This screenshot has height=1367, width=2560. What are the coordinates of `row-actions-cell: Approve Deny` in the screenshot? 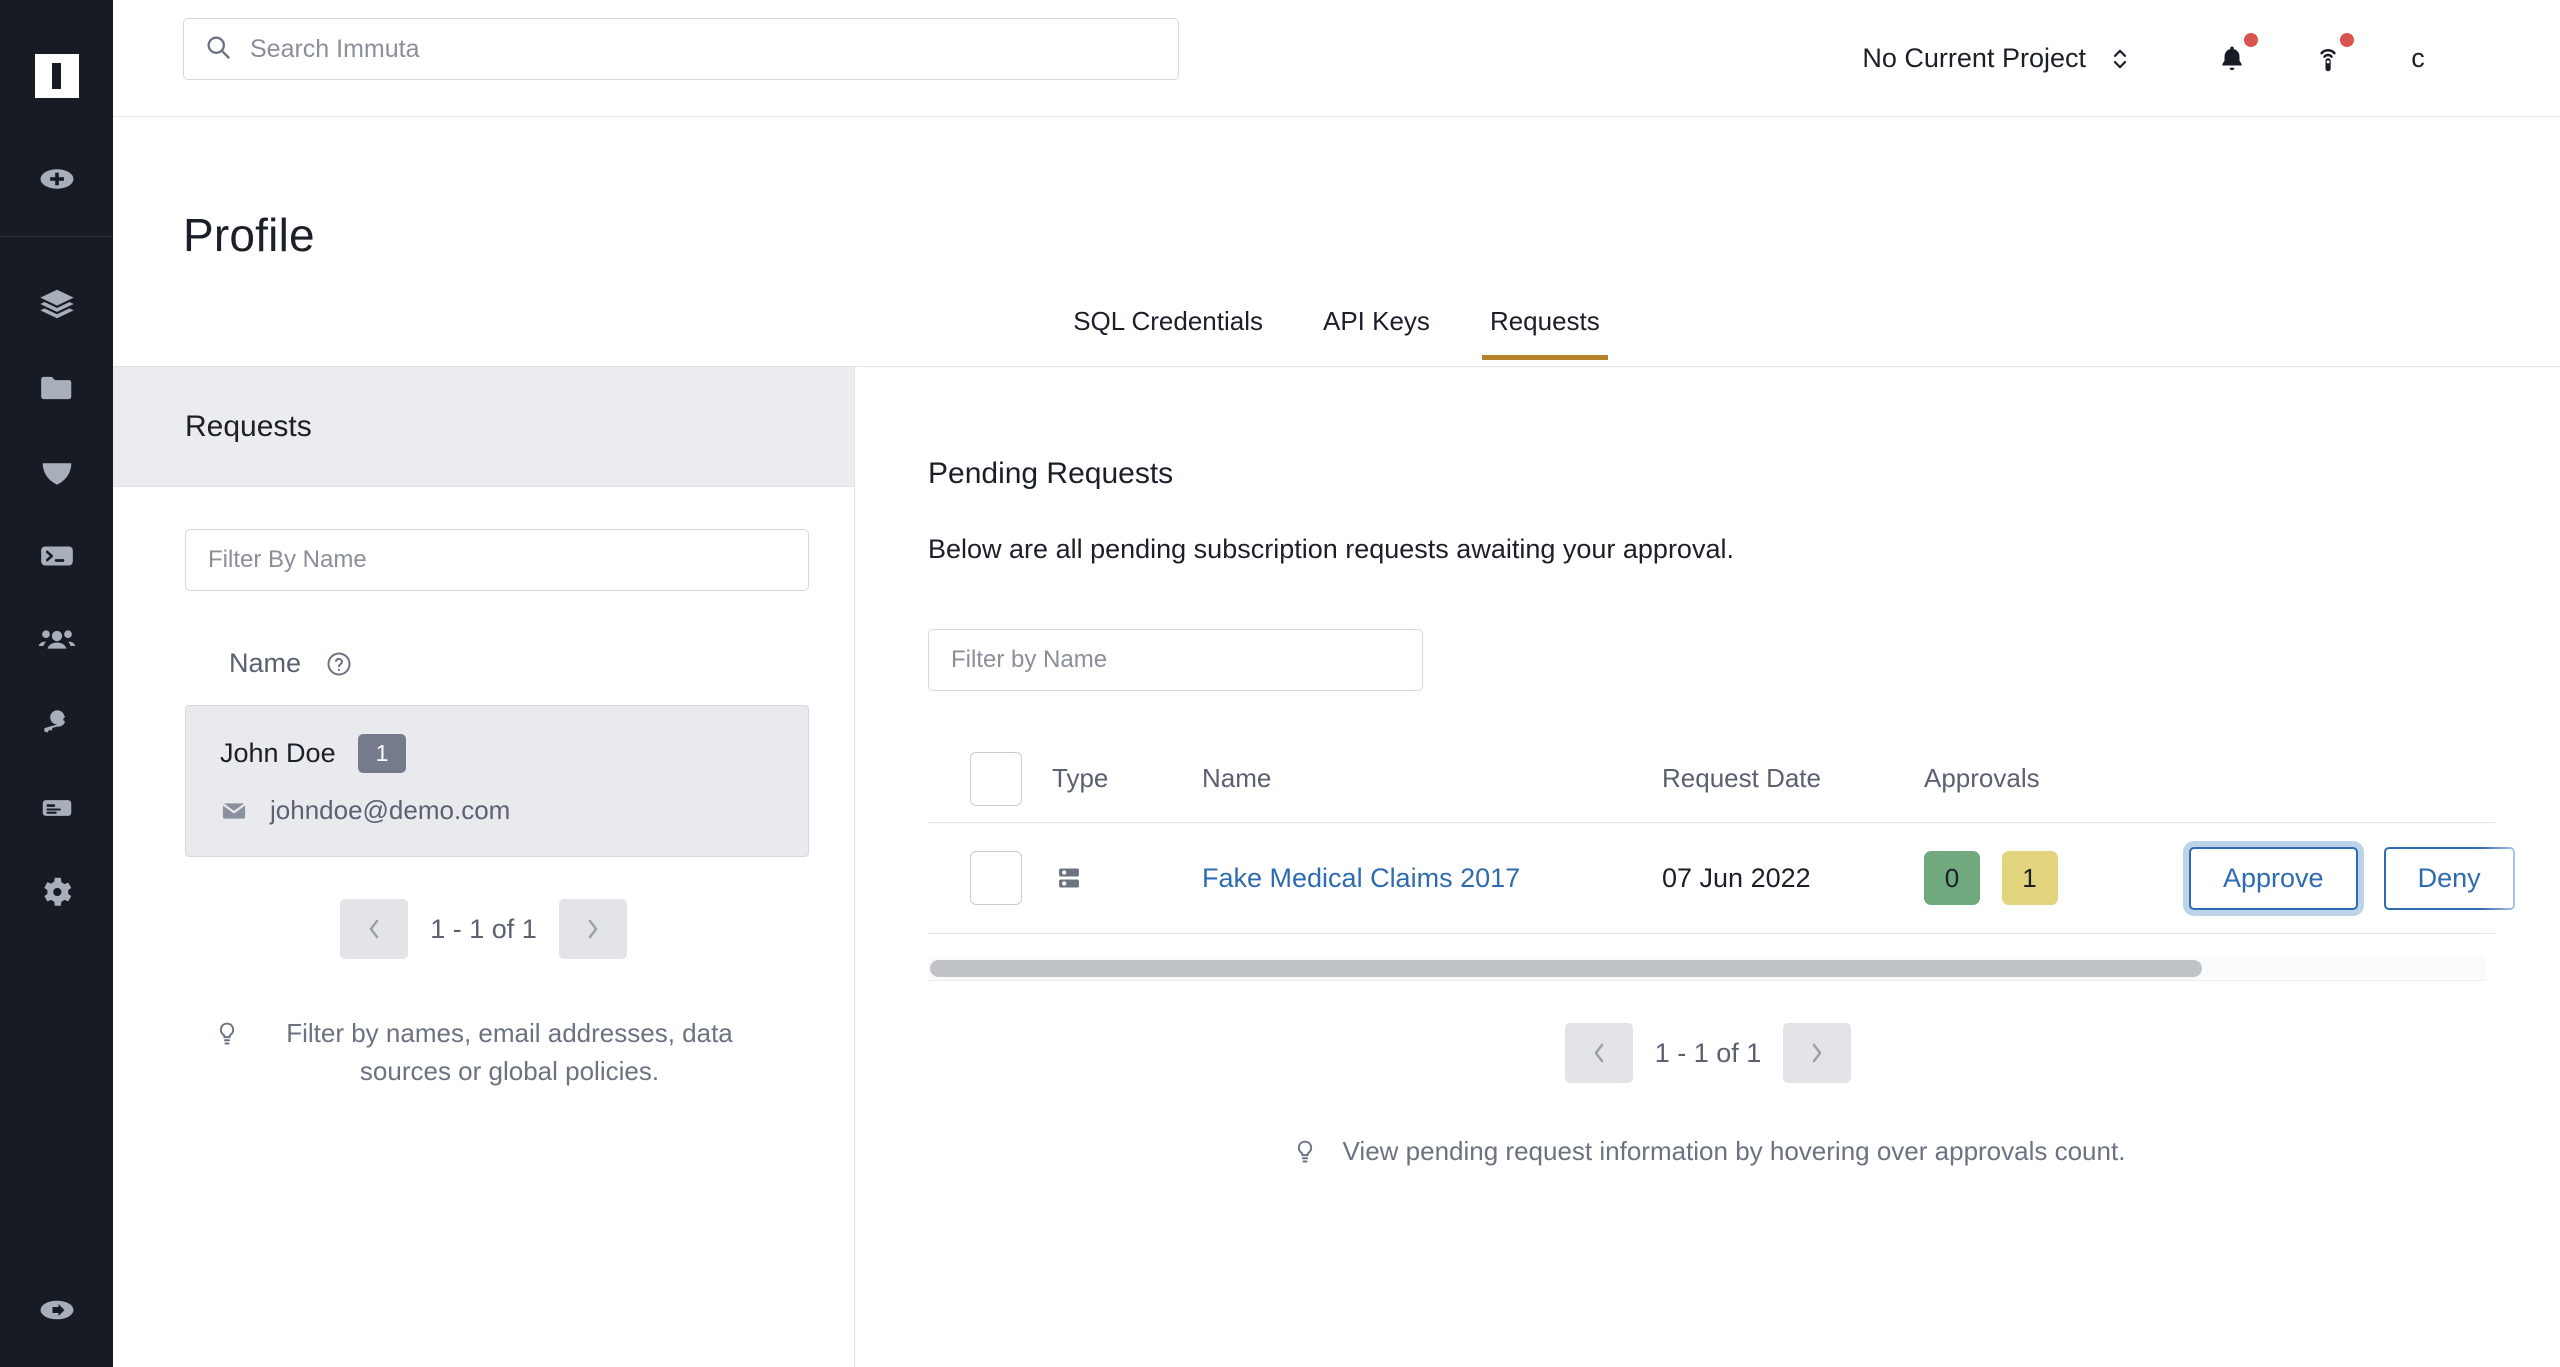 It's located at (2352, 878).